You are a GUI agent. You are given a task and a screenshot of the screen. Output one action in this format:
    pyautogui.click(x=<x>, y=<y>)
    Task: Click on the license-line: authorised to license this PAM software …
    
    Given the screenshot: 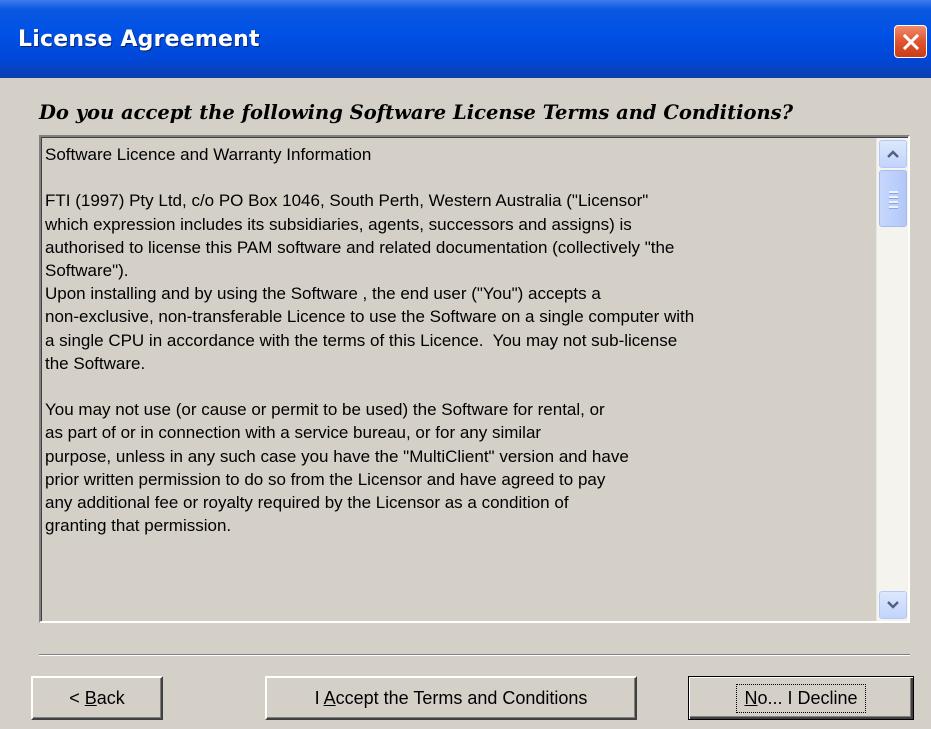 What is the action you would take?
    pyautogui.click(x=360, y=247)
    